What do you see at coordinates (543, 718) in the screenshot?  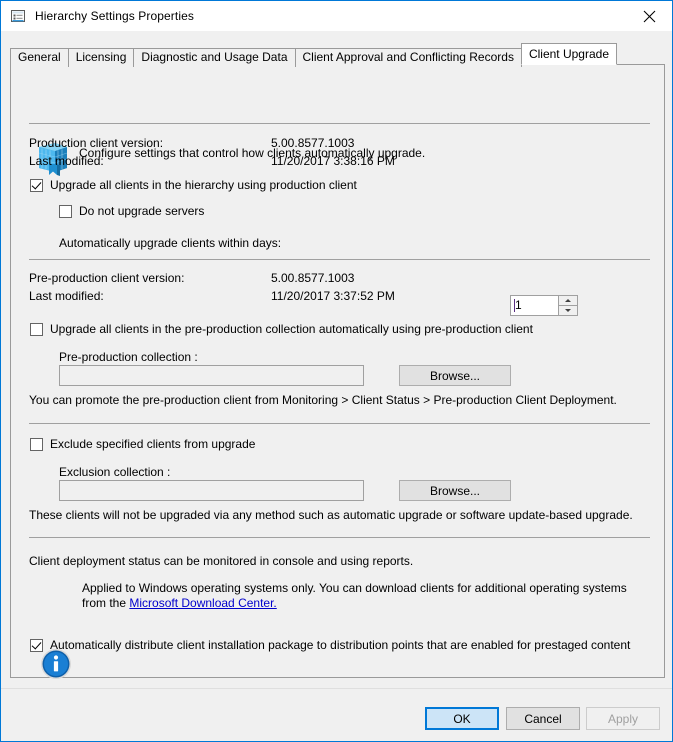 I see `cancel-button: Cancel` at bounding box center [543, 718].